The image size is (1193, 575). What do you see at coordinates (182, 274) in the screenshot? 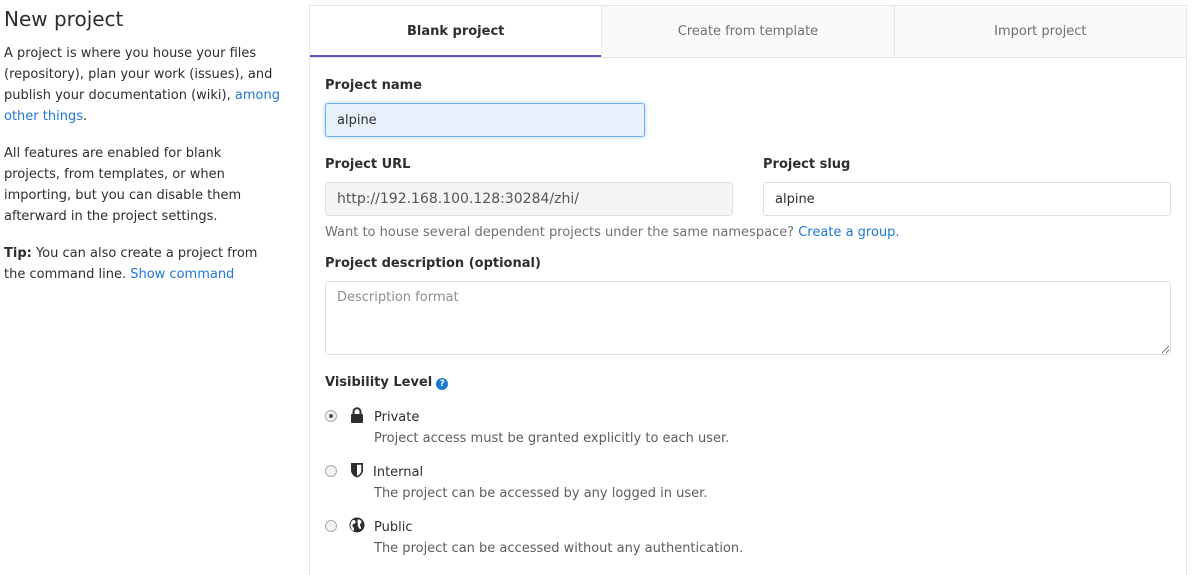
I see `show-command-link: Show command` at bounding box center [182, 274].